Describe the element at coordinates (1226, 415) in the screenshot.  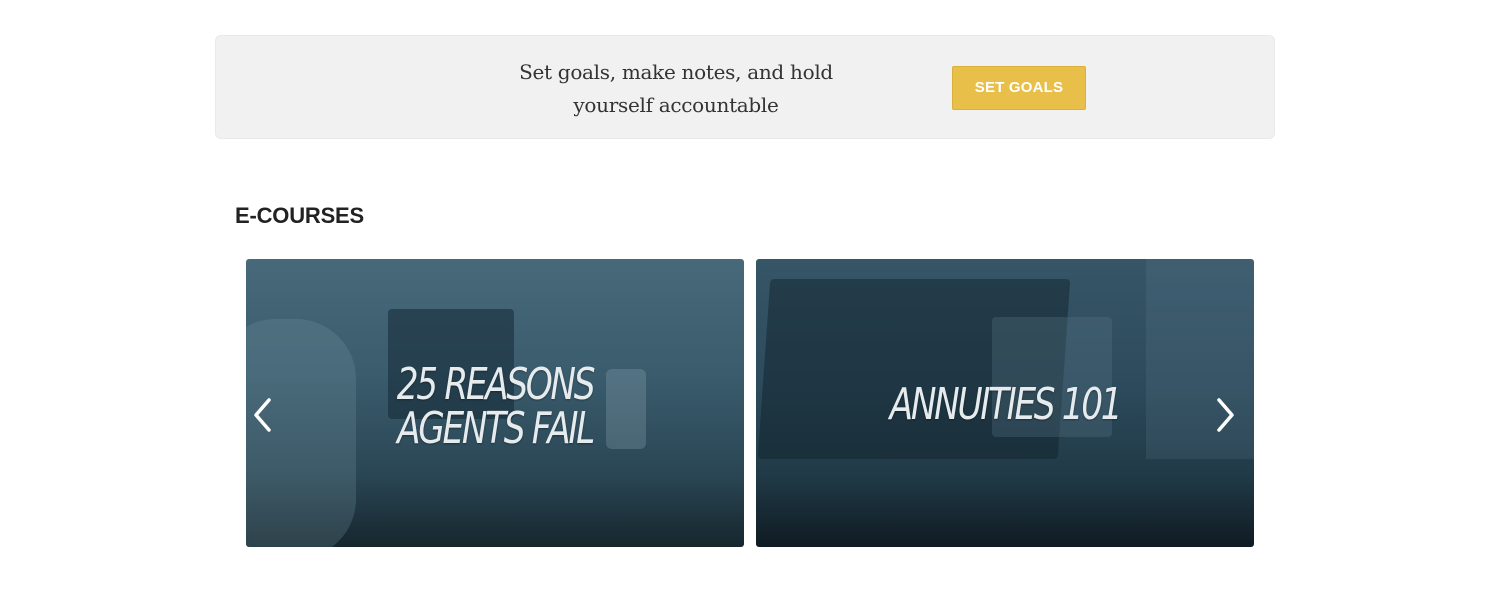
I see `chevron-right-icon` at that location.